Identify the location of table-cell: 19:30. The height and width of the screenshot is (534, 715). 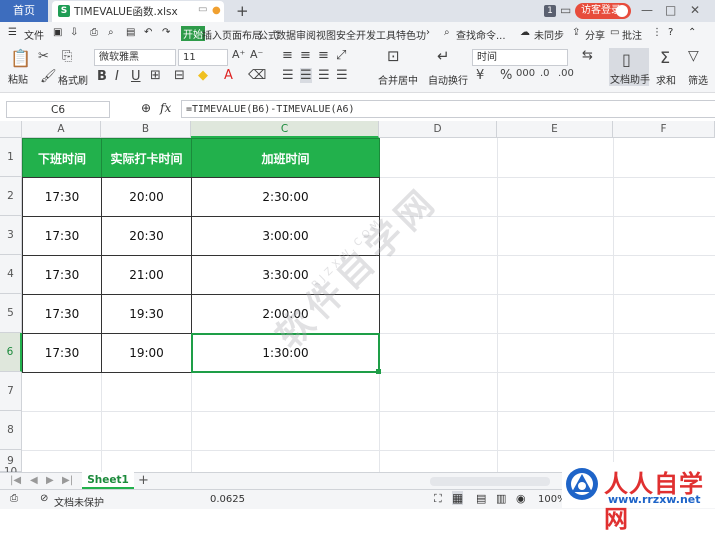
(146, 314).